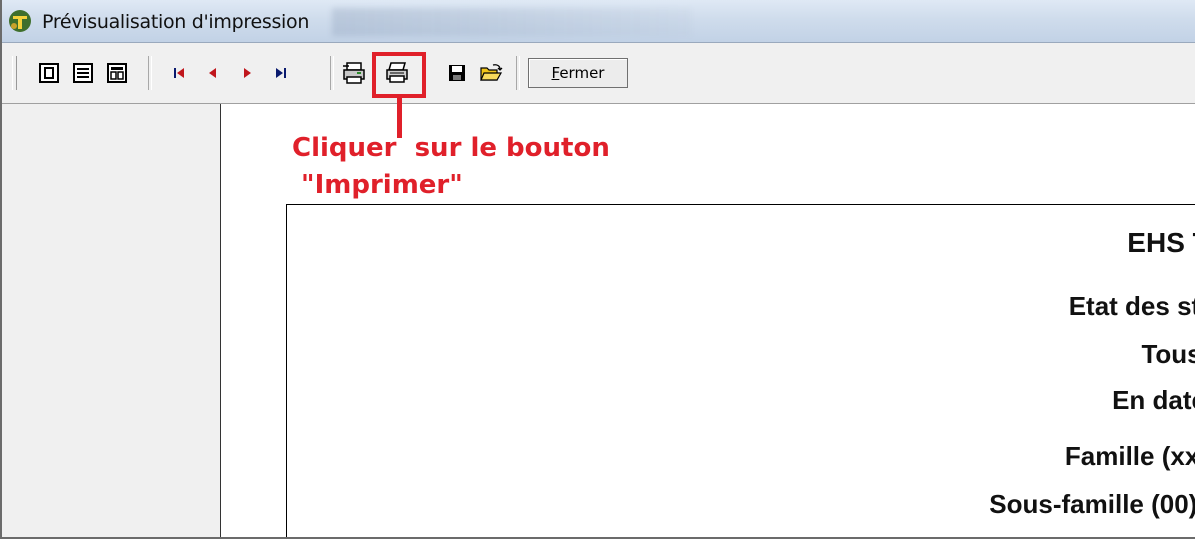  I want to click on report-family: Famille (xx) To, so click(1129, 456).